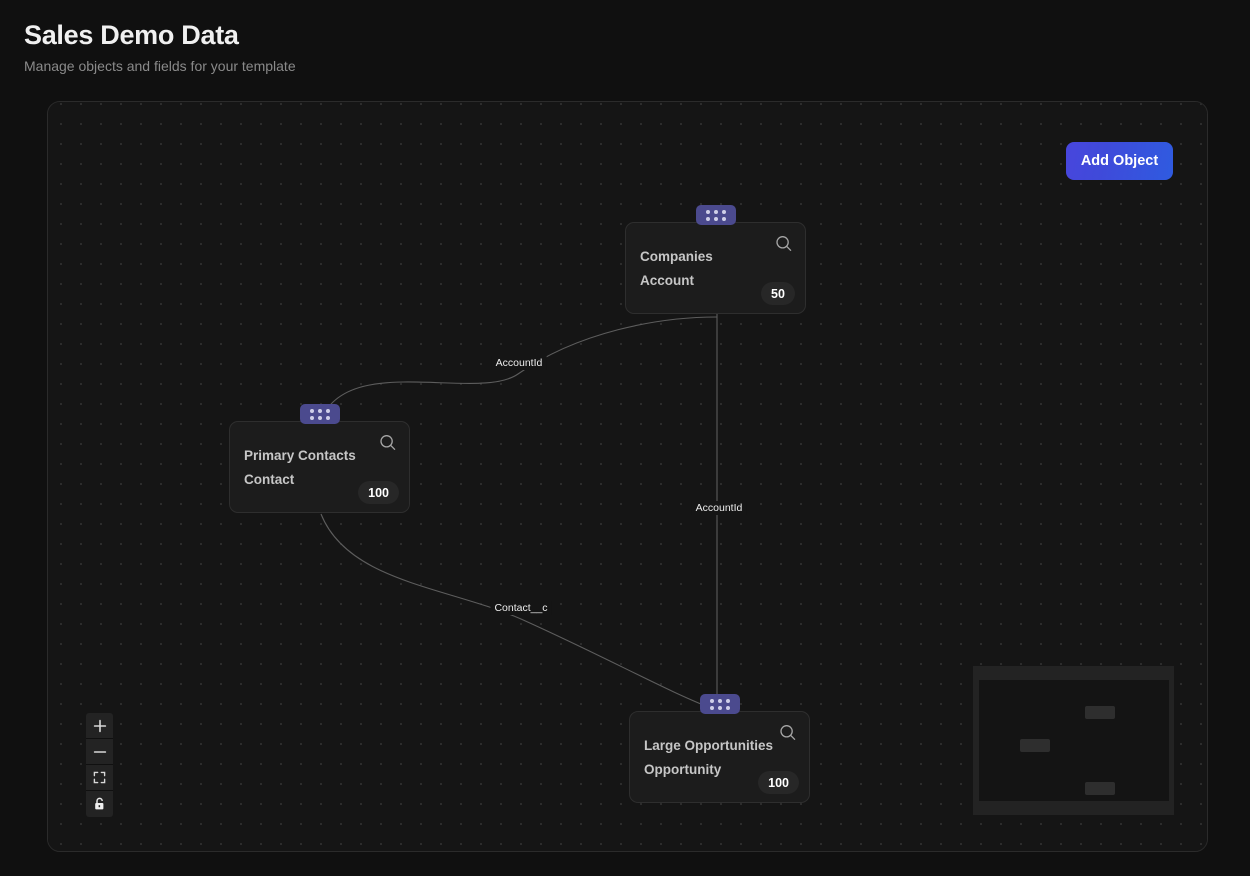 The image size is (1250, 876). What do you see at coordinates (778, 293) in the screenshot?
I see `record-count-badge: 50` at bounding box center [778, 293].